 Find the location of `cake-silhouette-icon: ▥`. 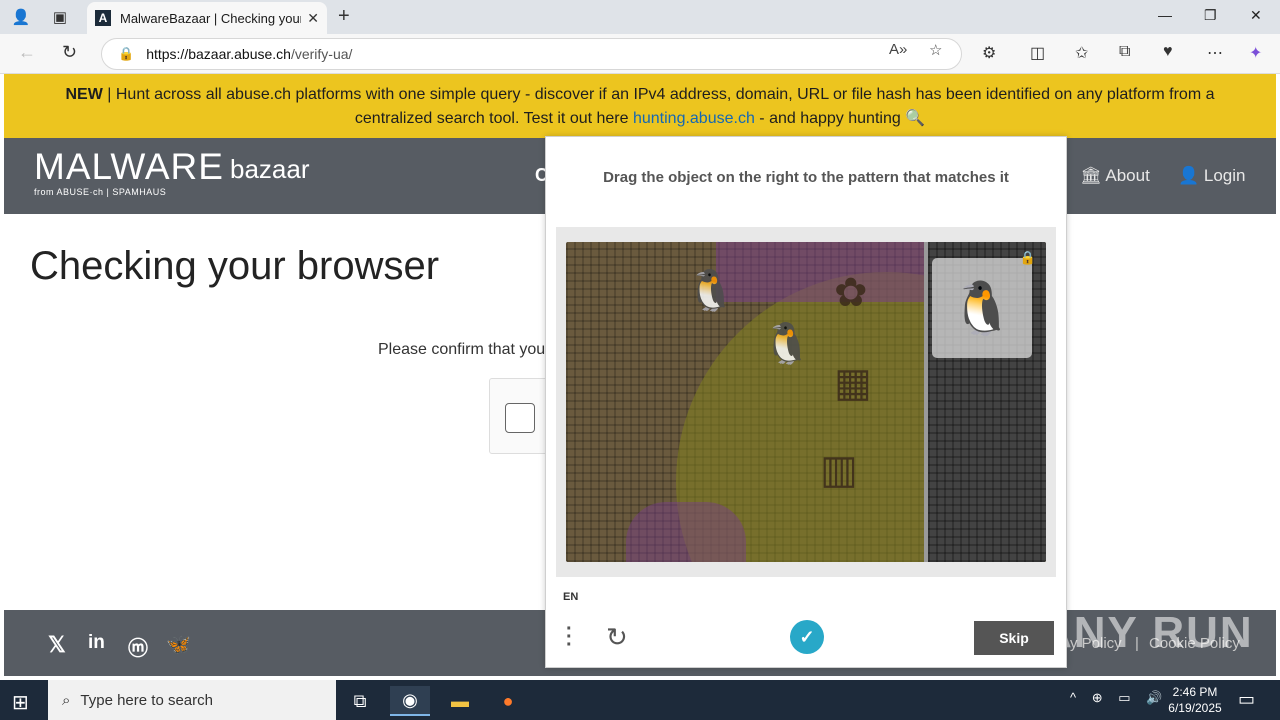

cake-silhouette-icon: ▥ is located at coordinates (839, 470).